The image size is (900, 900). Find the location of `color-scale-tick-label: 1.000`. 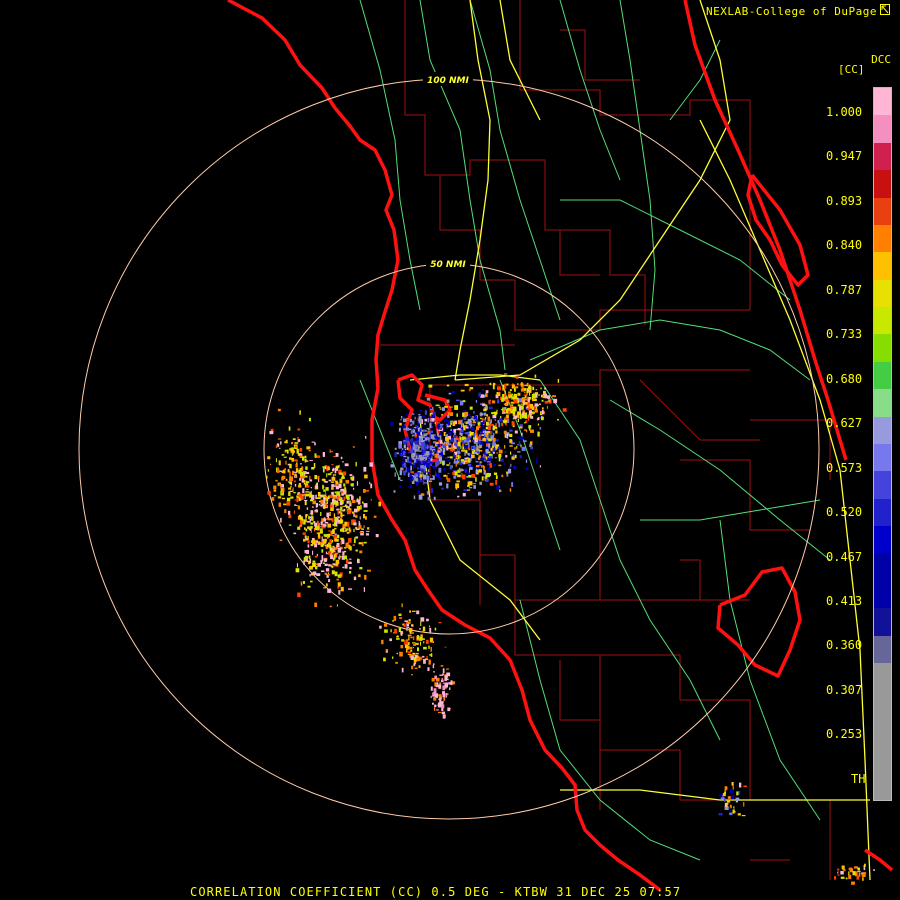

color-scale-tick-label: 1.000 is located at coordinates (844, 112).